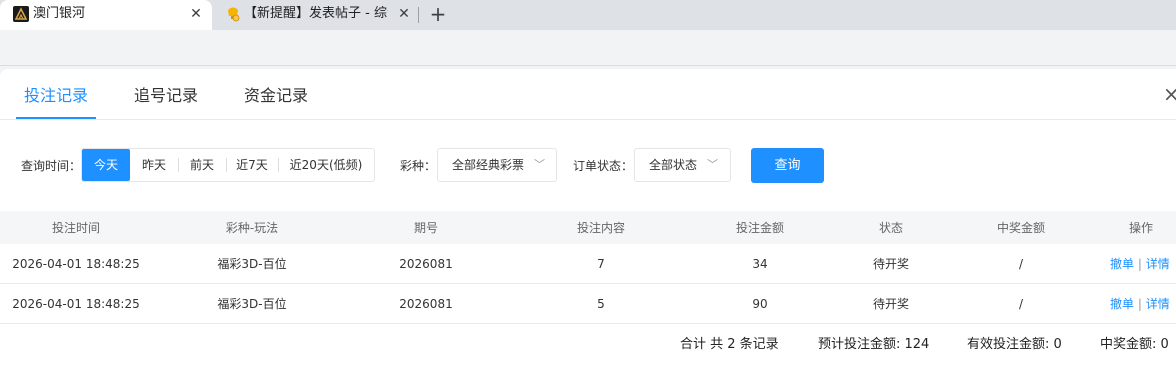  What do you see at coordinates (252, 165) in the screenshot?
I see `time-option-7days: 近7天` at bounding box center [252, 165].